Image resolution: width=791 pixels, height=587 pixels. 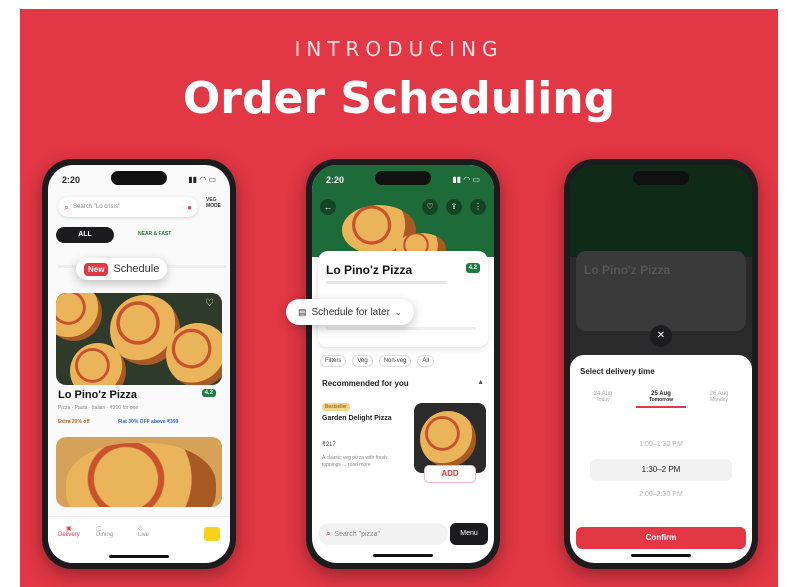 I want to click on new-badge: New, so click(x=96, y=269).